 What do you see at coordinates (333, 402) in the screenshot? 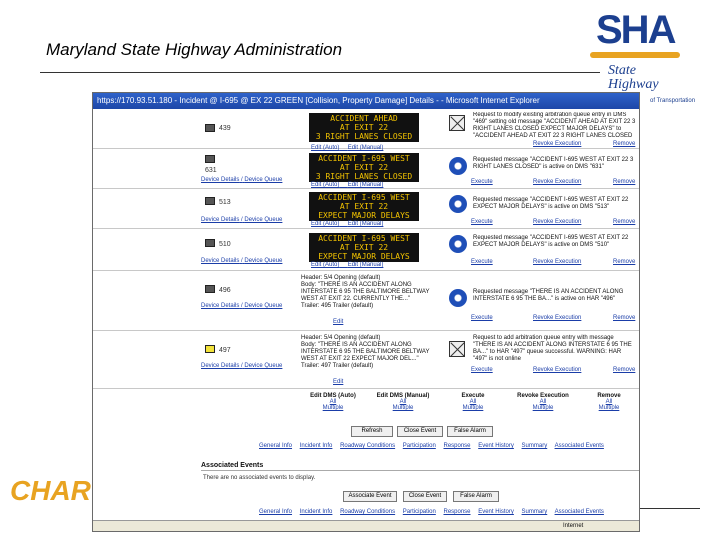
I see `bulk-edit-auto: Edit DMS (Auto) All Multiple` at bounding box center [333, 402].